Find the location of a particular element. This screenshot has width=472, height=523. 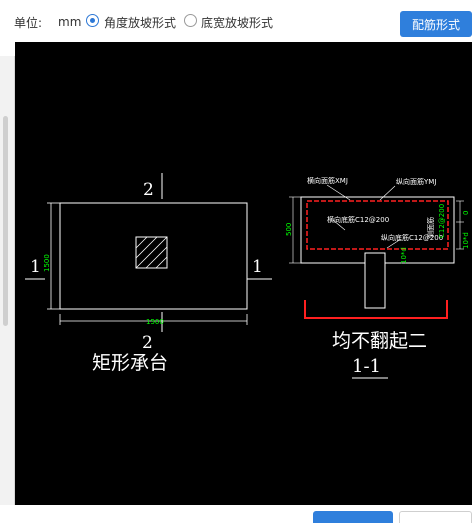

bottom-bar-label: 横向底筋C12@200 is located at coordinates (358, 219).